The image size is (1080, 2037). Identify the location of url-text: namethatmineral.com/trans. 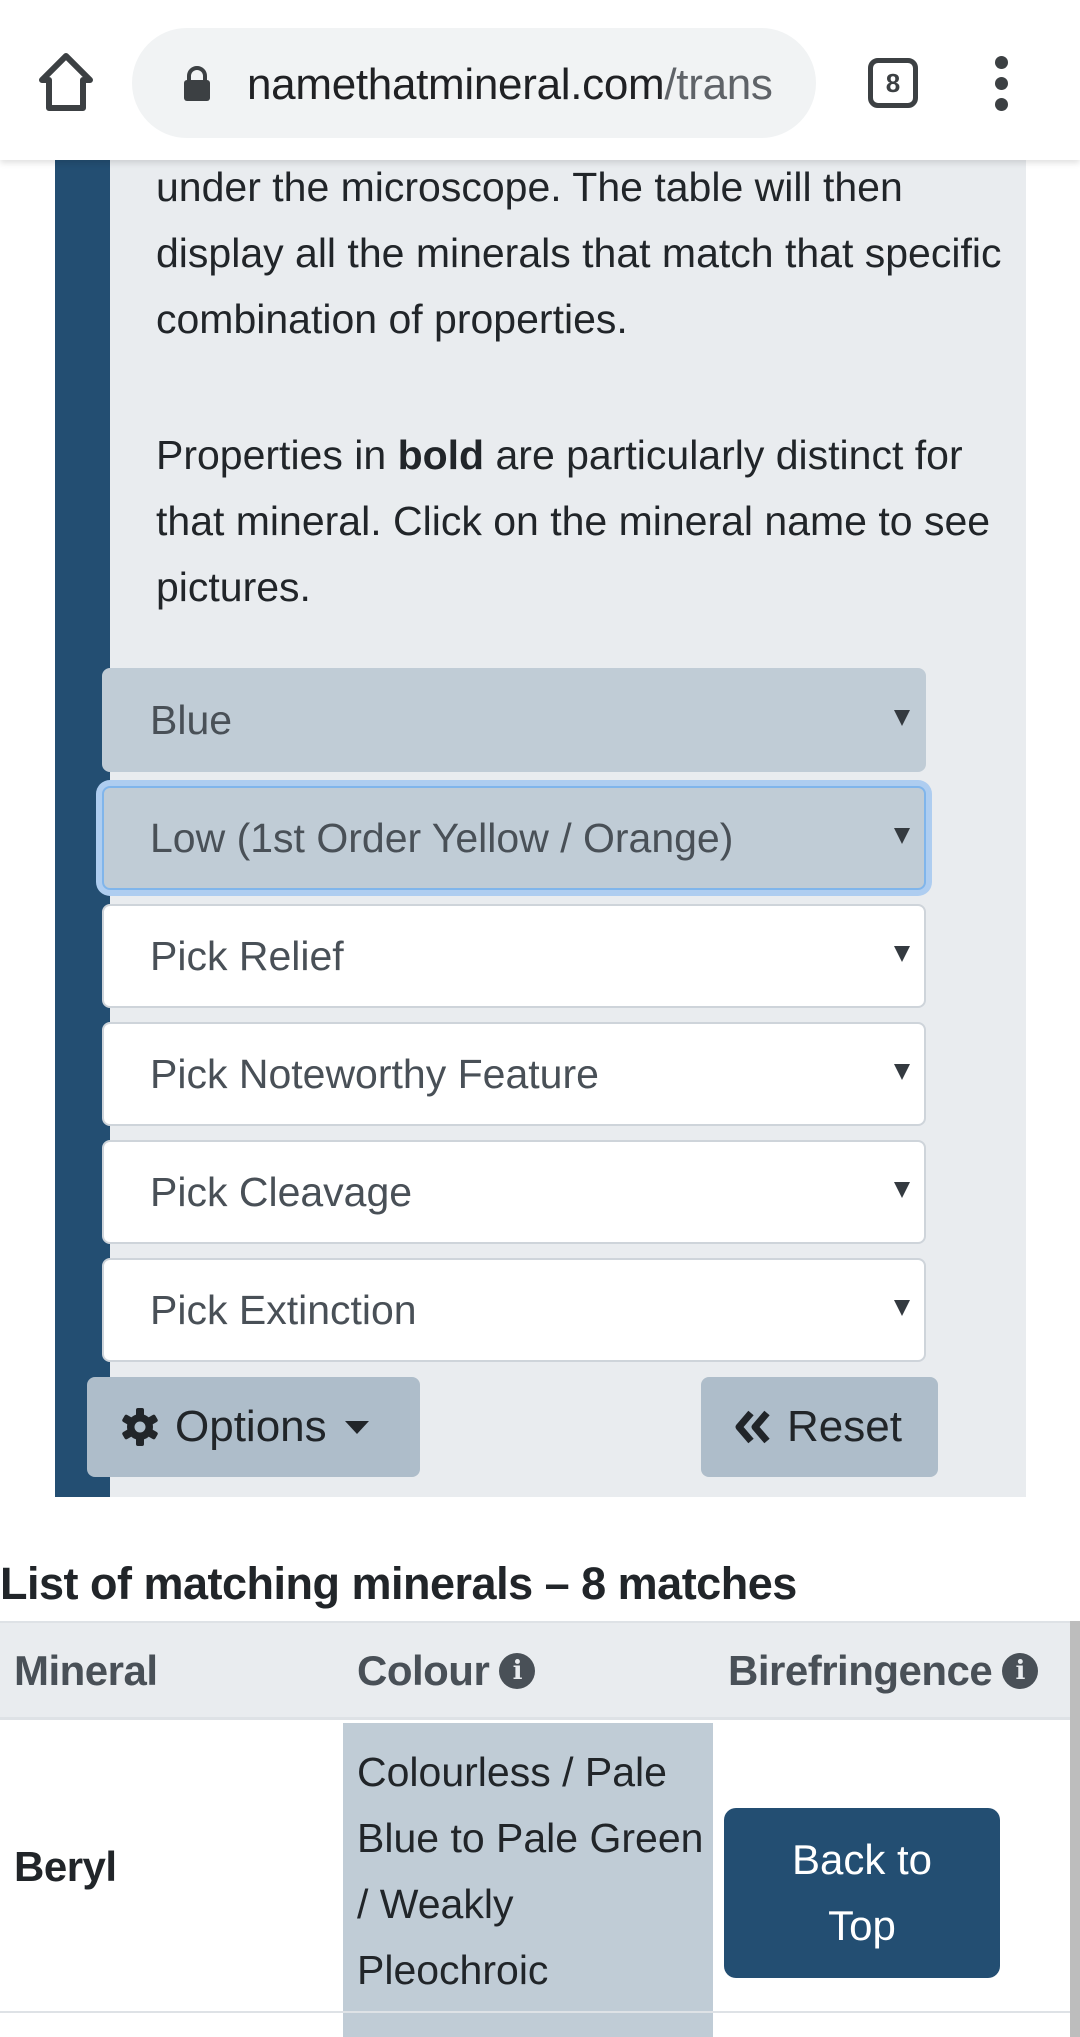
(510, 84).